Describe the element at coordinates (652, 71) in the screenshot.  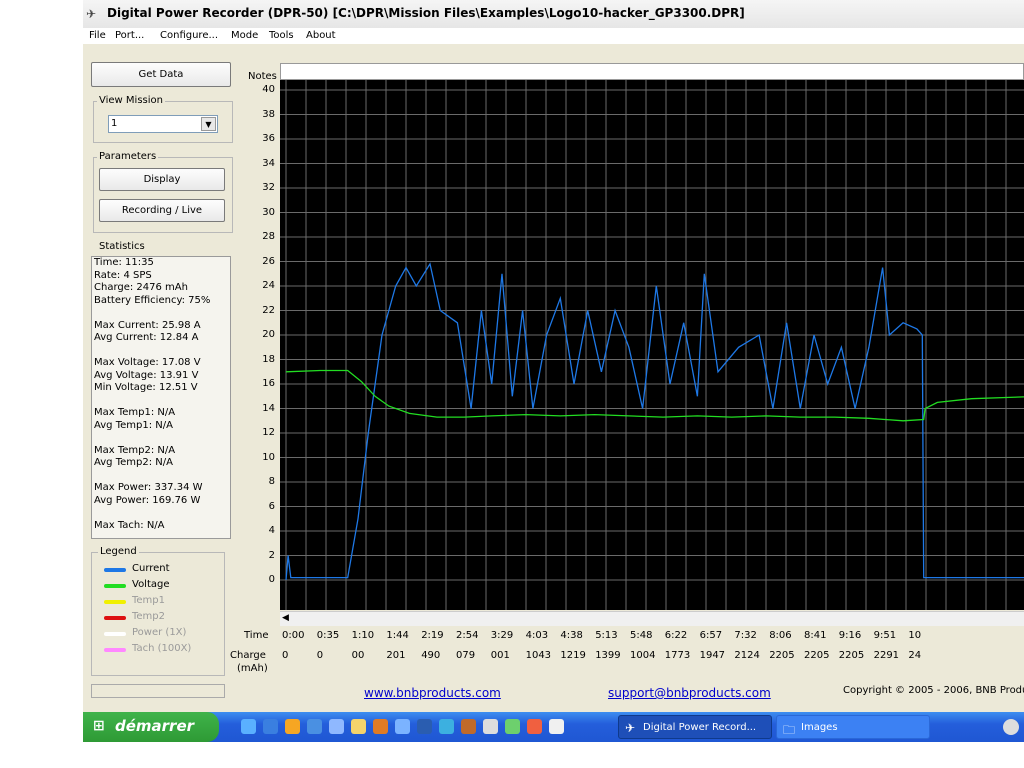
I see `notes-input` at that location.